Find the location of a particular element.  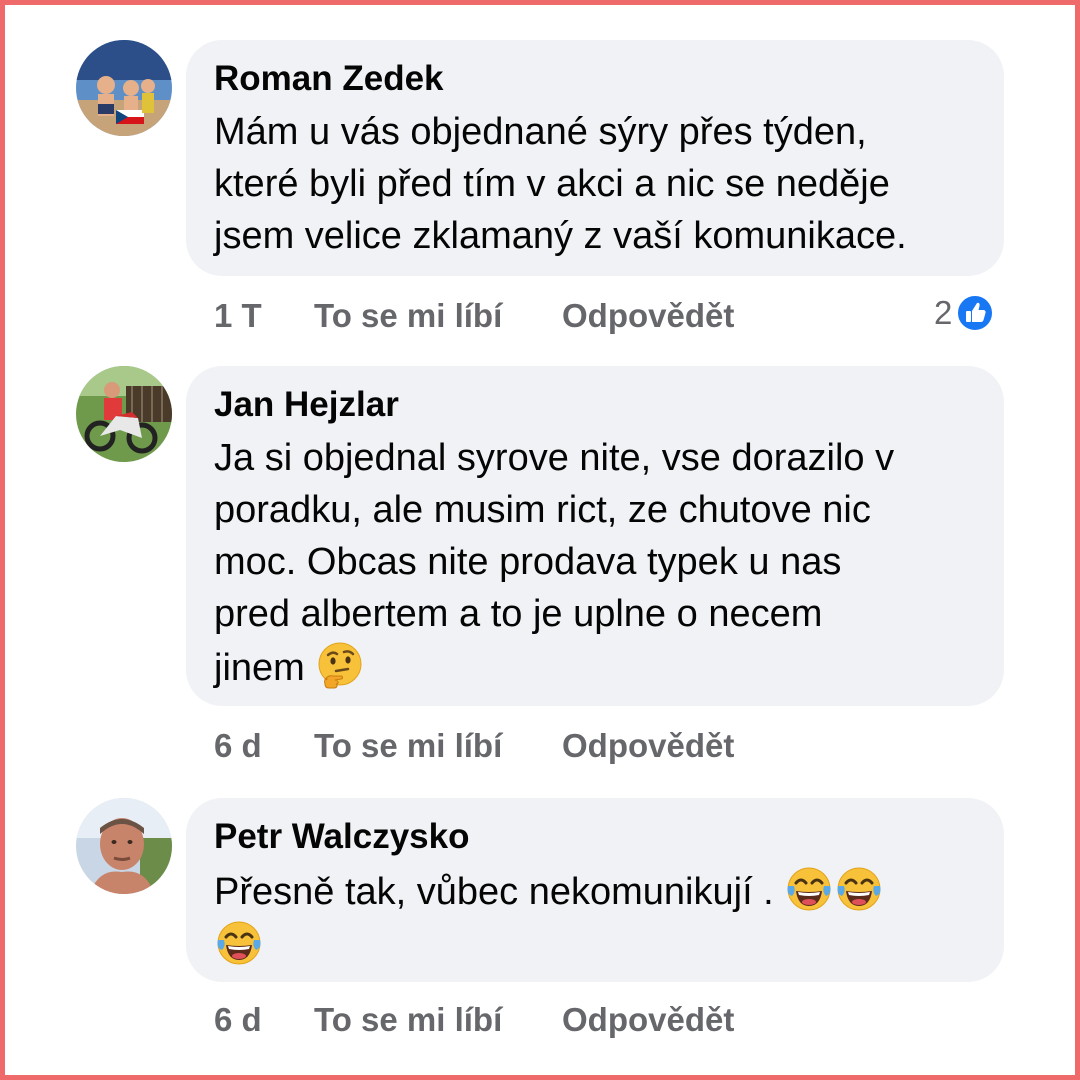

comment-text-content: Přesně tak, vůbec nekomunikují . is located at coordinates (499, 892).